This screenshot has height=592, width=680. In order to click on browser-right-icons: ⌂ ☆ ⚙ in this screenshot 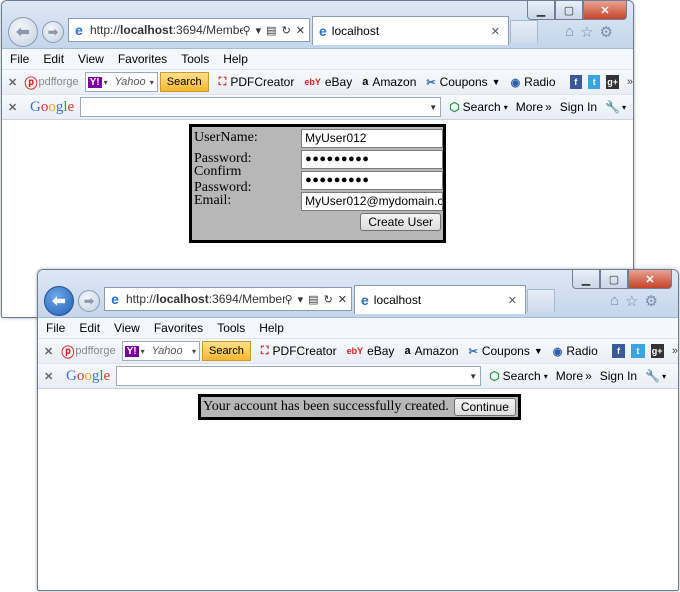, I will do `click(589, 32)`.